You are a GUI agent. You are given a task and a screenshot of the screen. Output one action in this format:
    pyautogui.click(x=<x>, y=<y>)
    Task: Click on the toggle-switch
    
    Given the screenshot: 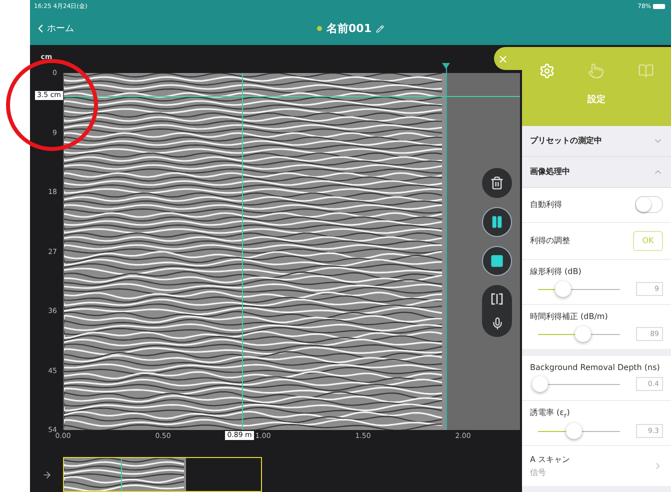 What is the action you would take?
    pyautogui.click(x=649, y=205)
    